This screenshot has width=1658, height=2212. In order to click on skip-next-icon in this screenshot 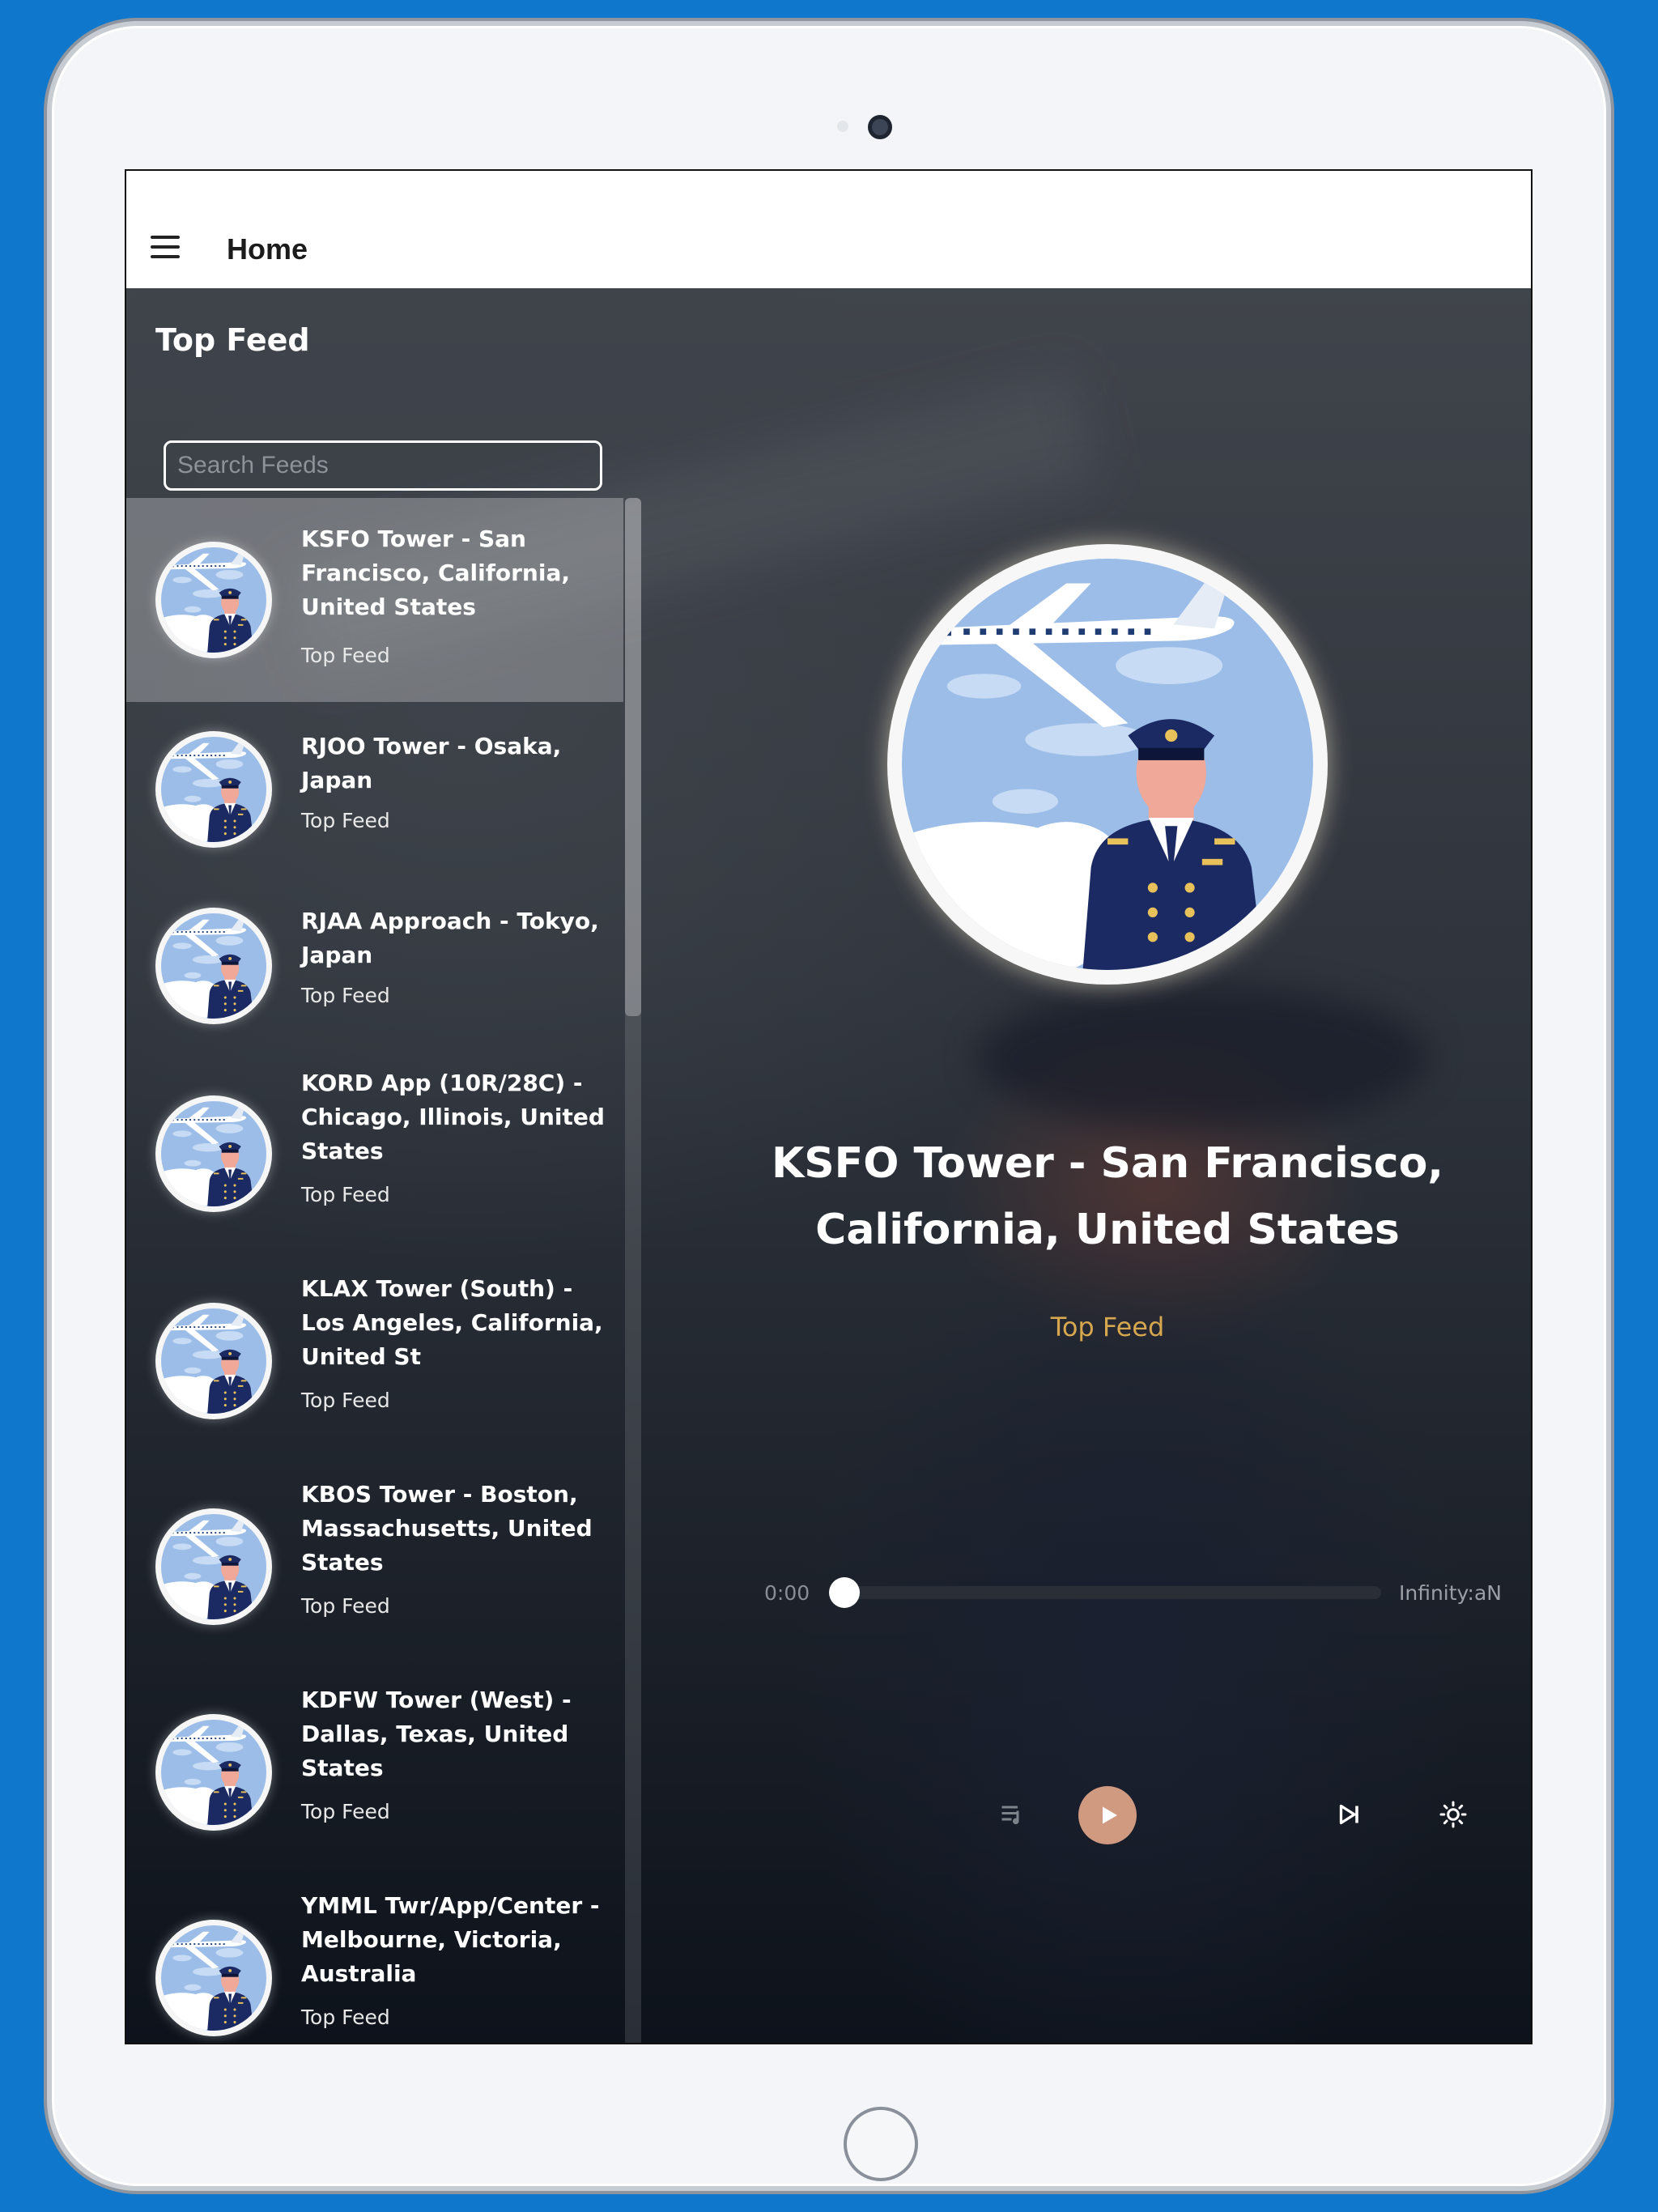, I will do `click(1349, 1814)`.